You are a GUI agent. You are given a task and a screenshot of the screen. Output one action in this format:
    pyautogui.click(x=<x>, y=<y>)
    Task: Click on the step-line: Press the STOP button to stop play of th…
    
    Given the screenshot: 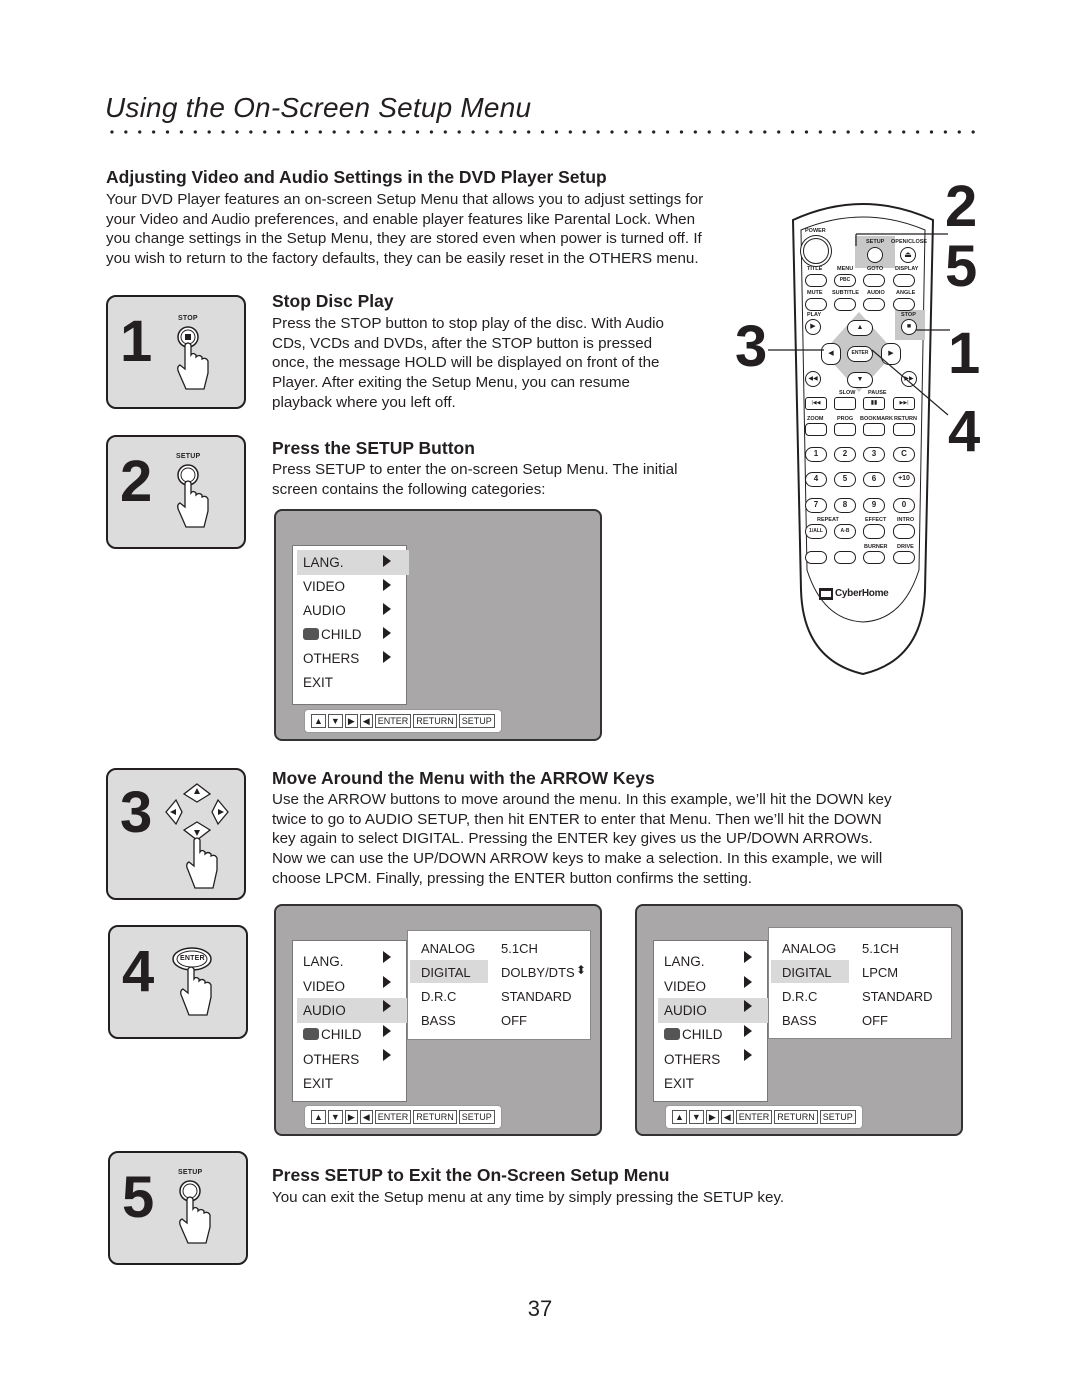 What is the action you would take?
    pyautogui.click(x=468, y=323)
    